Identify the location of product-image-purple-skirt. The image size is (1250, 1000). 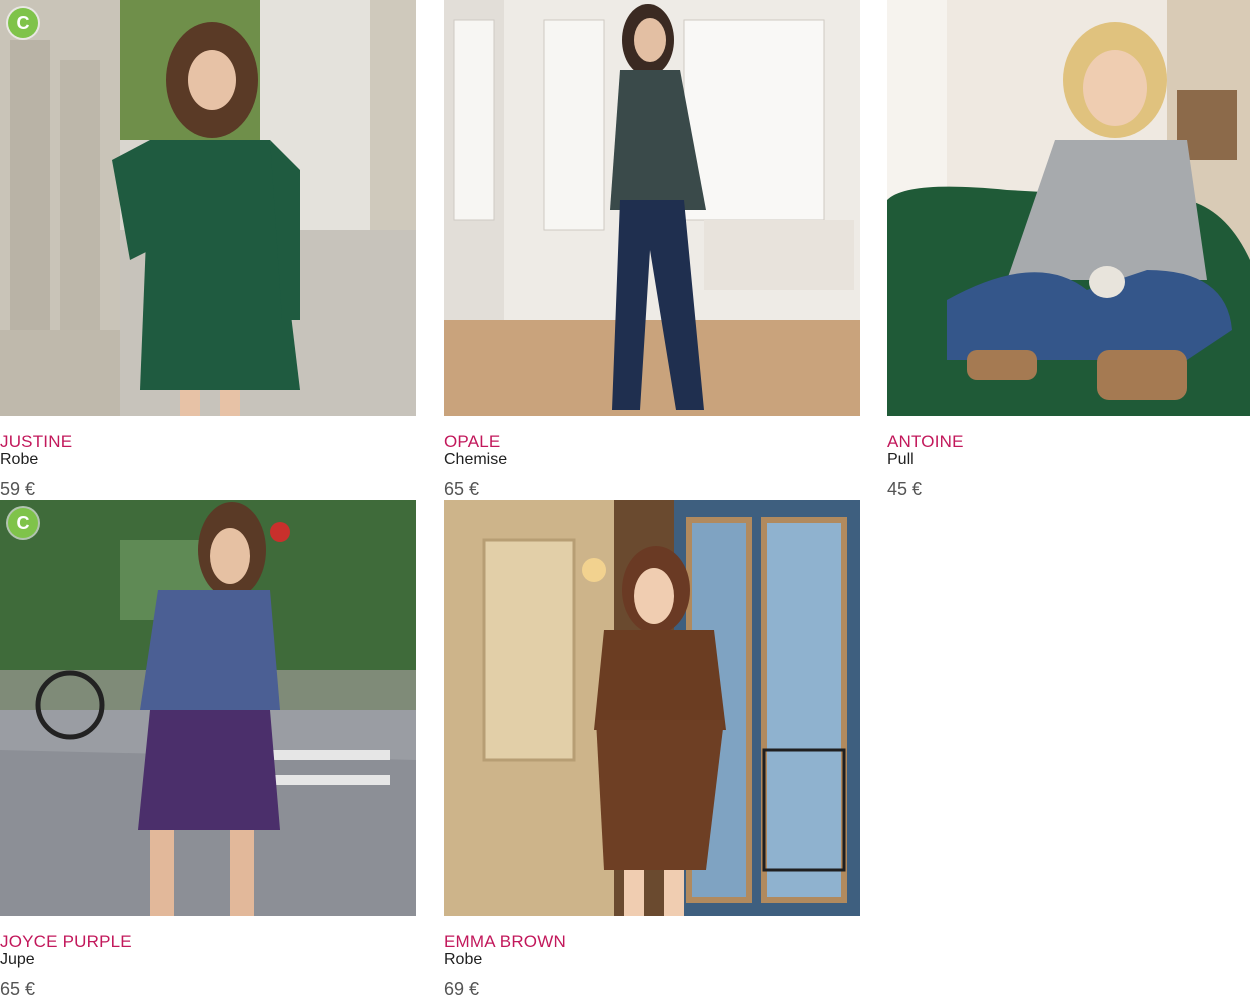
(208, 708).